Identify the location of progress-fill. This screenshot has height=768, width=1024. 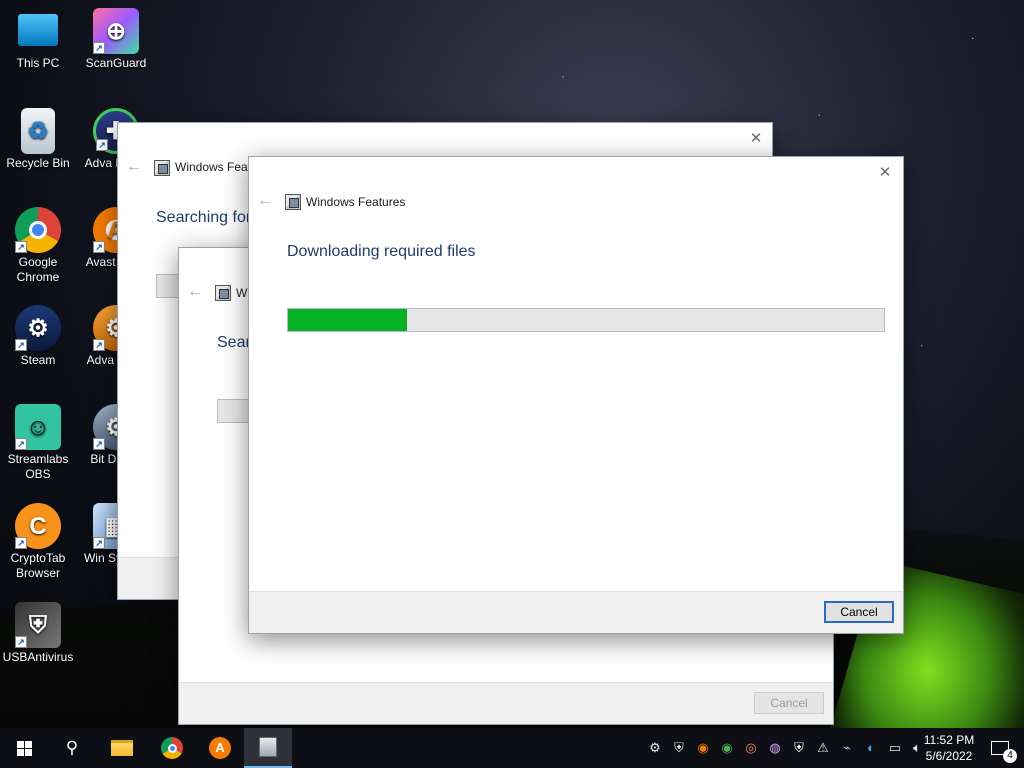
(348, 320).